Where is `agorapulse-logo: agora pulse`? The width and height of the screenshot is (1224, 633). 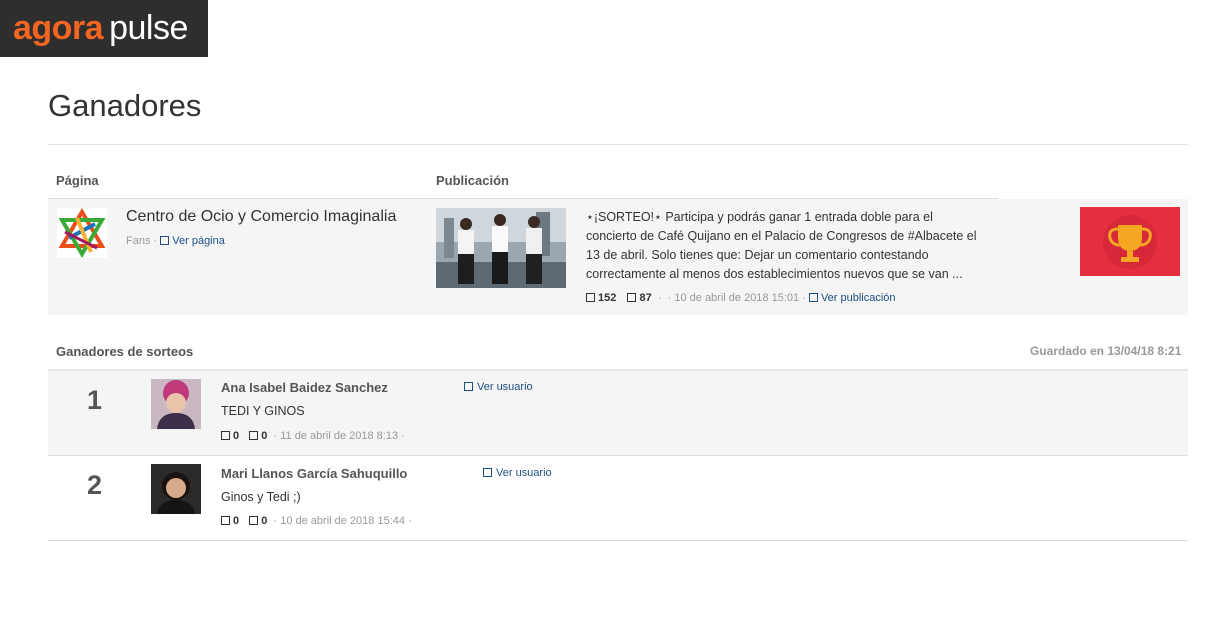
agorapulse-logo: agora pulse is located at coordinates (104, 28).